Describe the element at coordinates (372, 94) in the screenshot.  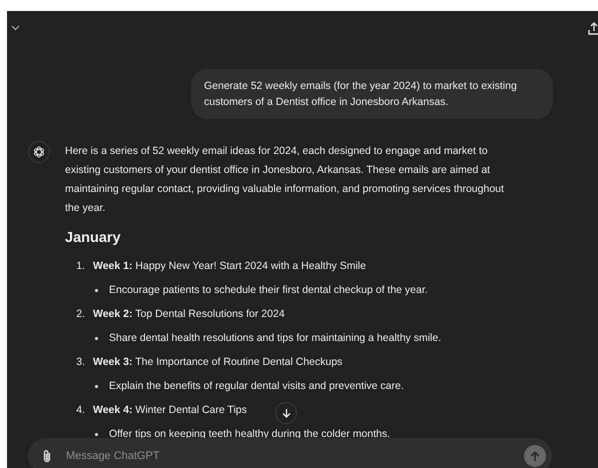
I see `user-message: Generate 52 weekly emails (for the year 2024) to market to existing customers of a Dentist office in Jonesboro Arkansas.` at that location.